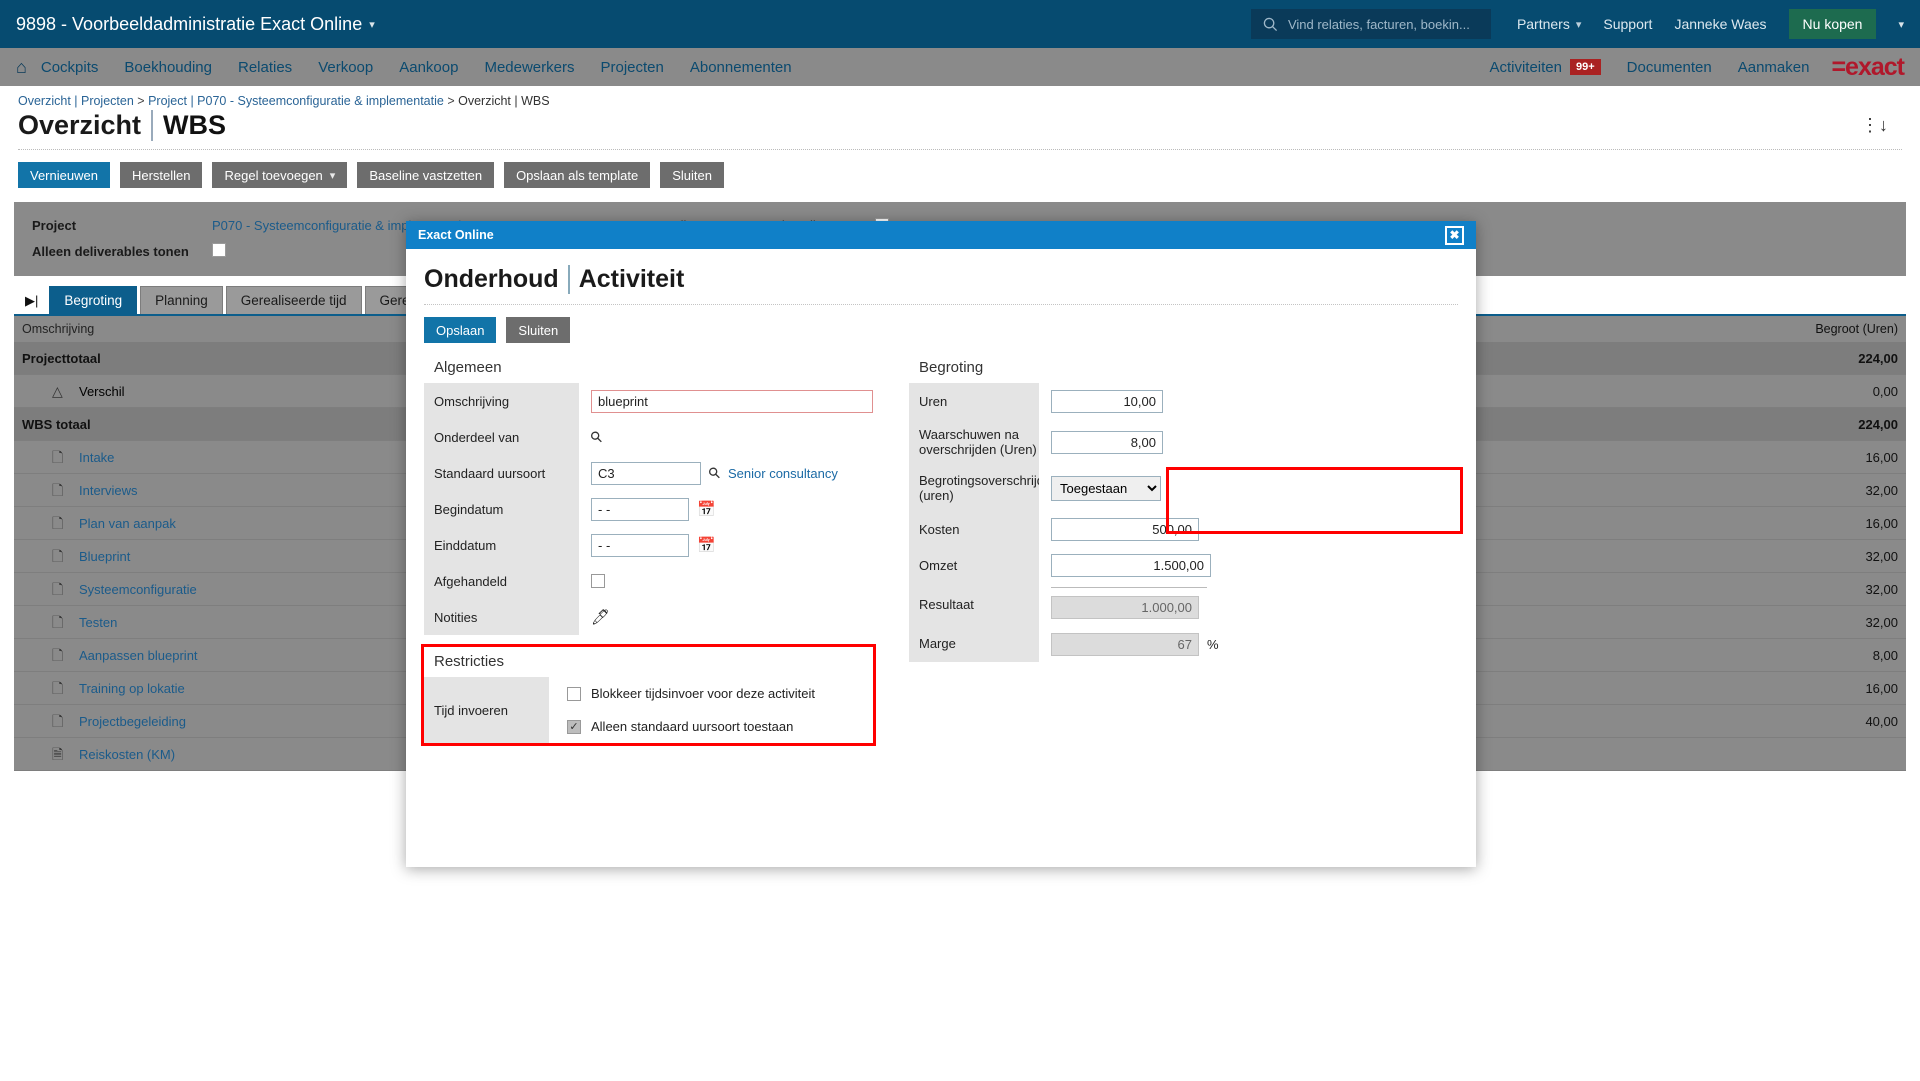 The image size is (1920, 1081). I want to click on waarschuwen-input, so click(1107, 442).